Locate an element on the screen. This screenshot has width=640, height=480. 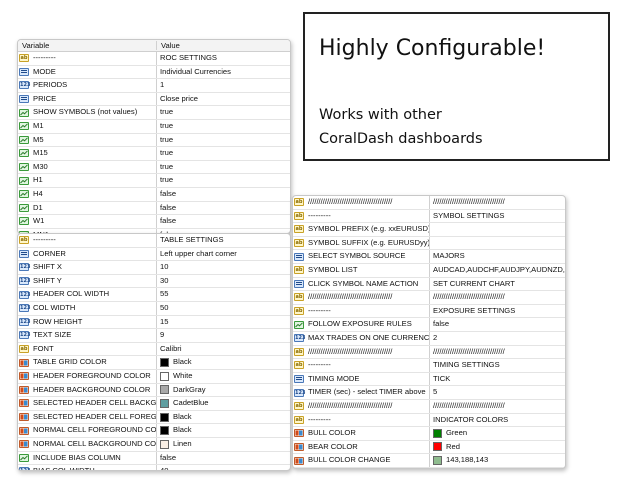
param-row-w1: W1 false is located at coordinates (154, 222).